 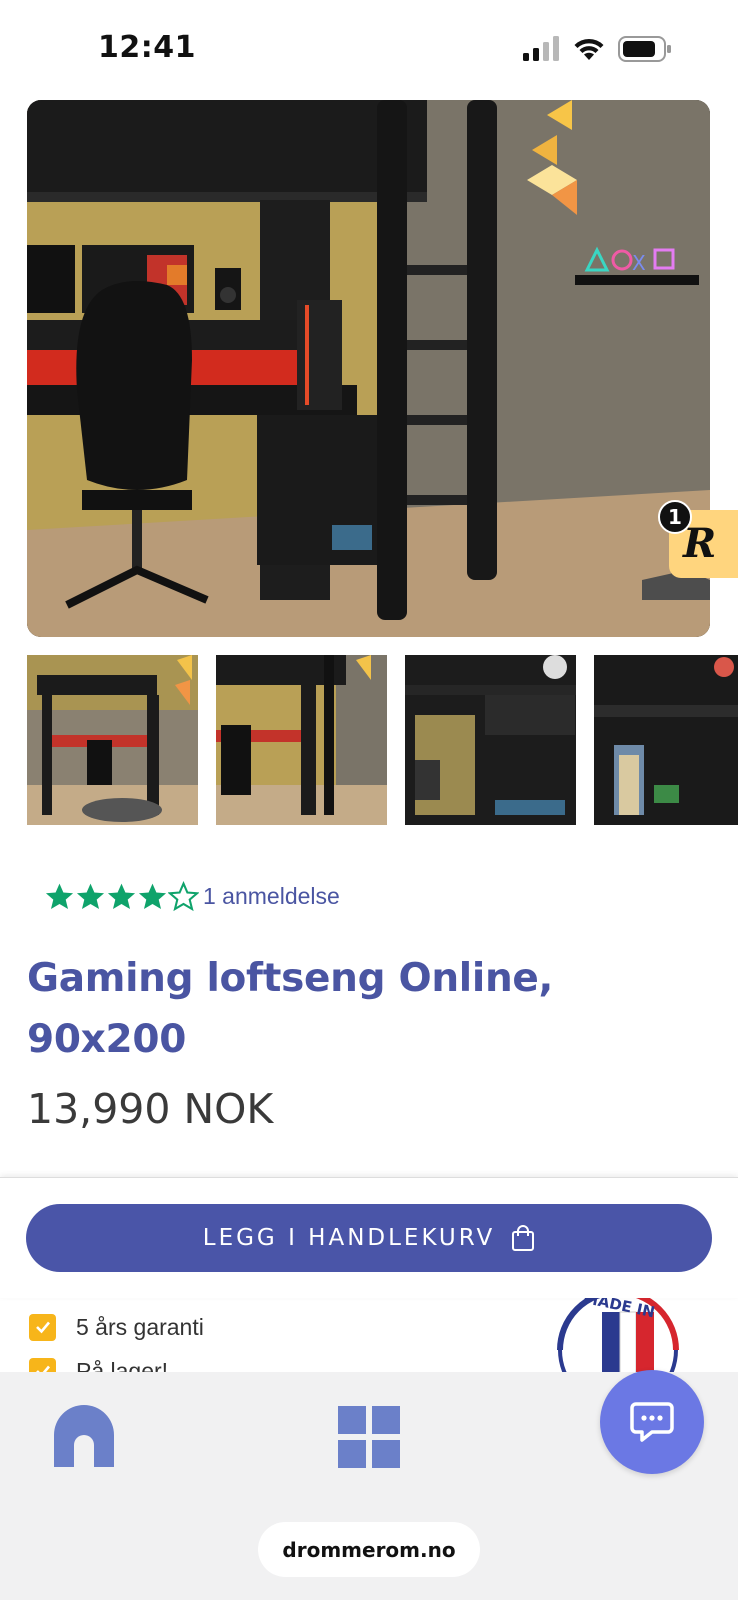 I want to click on chat-button, so click(x=652, y=1422).